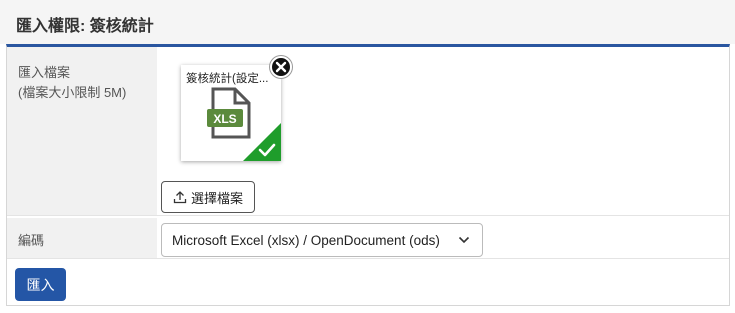 The height and width of the screenshot is (313, 735). What do you see at coordinates (464, 240) in the screenshot?
I see `chevron-down-icon` at bounding box center [464, 240].